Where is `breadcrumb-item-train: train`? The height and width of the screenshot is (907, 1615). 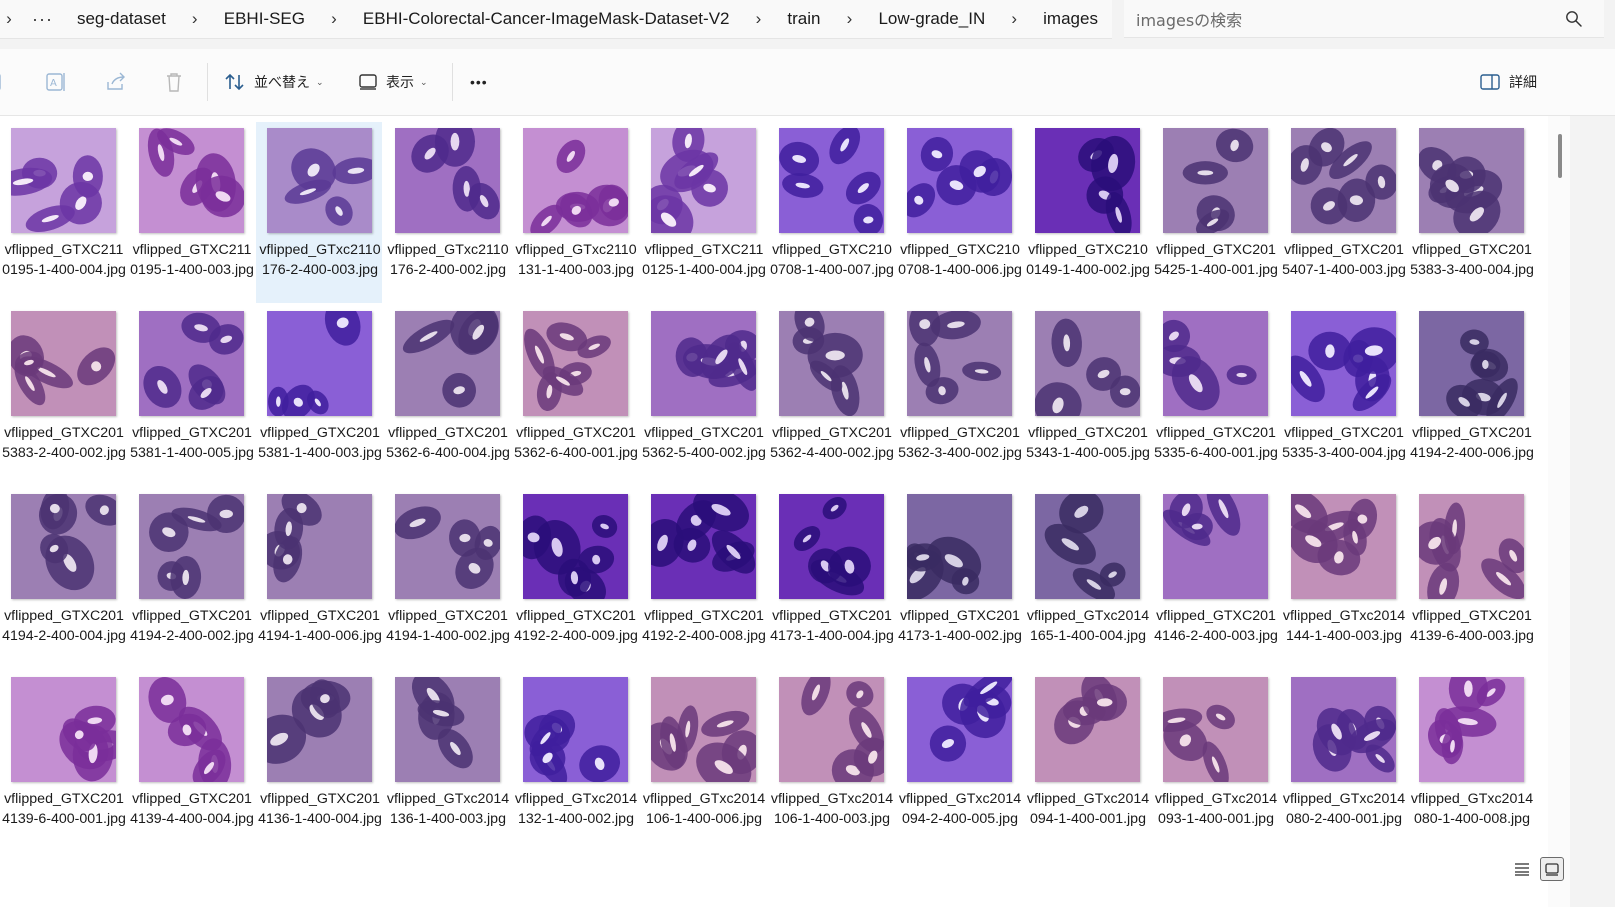 breadcrumb-item-train: train is located at coordinates (803, 19).